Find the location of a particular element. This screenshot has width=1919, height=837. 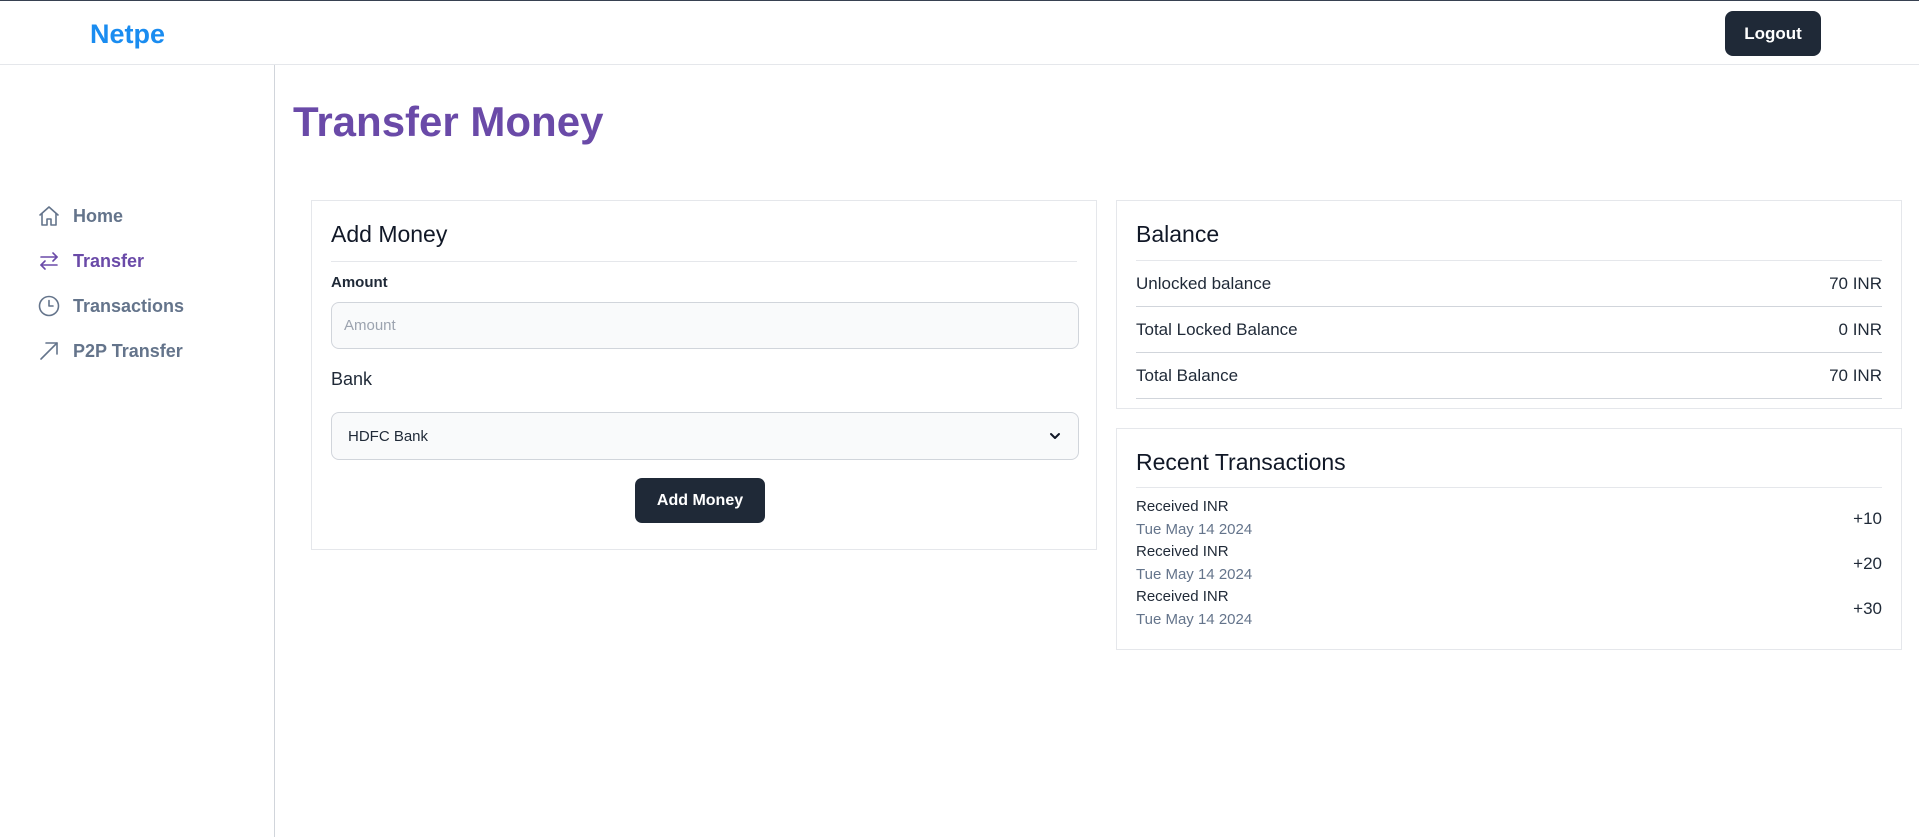

sidebar-item-transfer: Transfer is located at coordinates (90, 261).